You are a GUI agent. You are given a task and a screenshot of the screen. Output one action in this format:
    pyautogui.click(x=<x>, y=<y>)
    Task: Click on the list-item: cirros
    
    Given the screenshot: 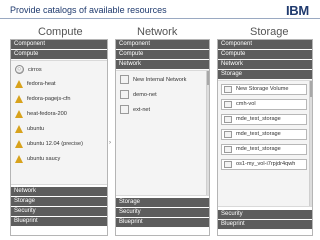 What is the action you would take?
    pyautogui.click(x=59, y=69)
    